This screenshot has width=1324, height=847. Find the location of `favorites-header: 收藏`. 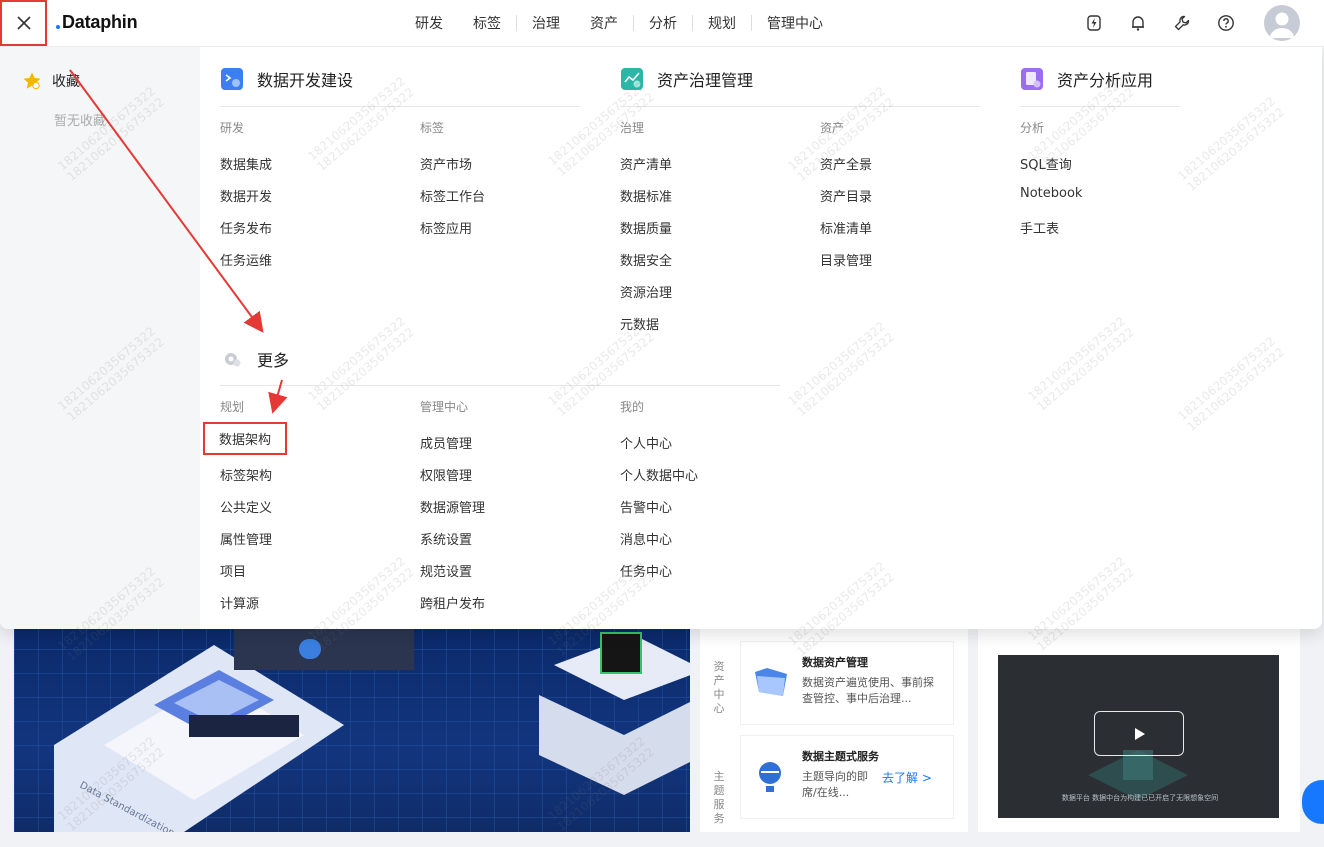

favorites-header: 收藏 is located at coordinates (51, 81).